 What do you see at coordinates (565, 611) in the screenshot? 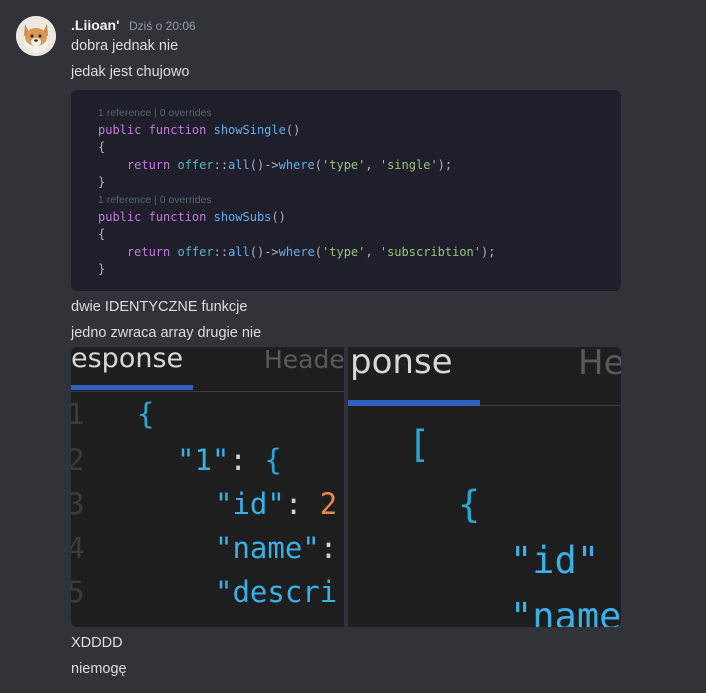
I see `json-line: "name` at bounding box center [565, 611].